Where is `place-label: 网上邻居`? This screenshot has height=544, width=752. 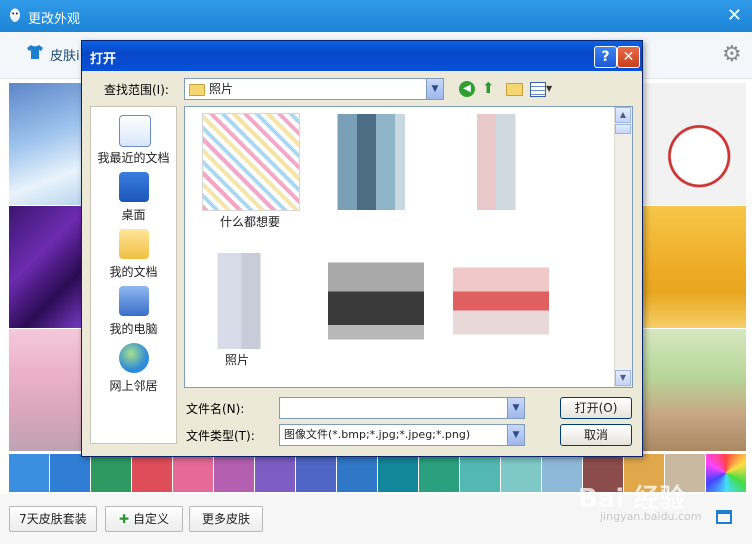 place-label: 网上邻居 is located at coordinates (133, 386).